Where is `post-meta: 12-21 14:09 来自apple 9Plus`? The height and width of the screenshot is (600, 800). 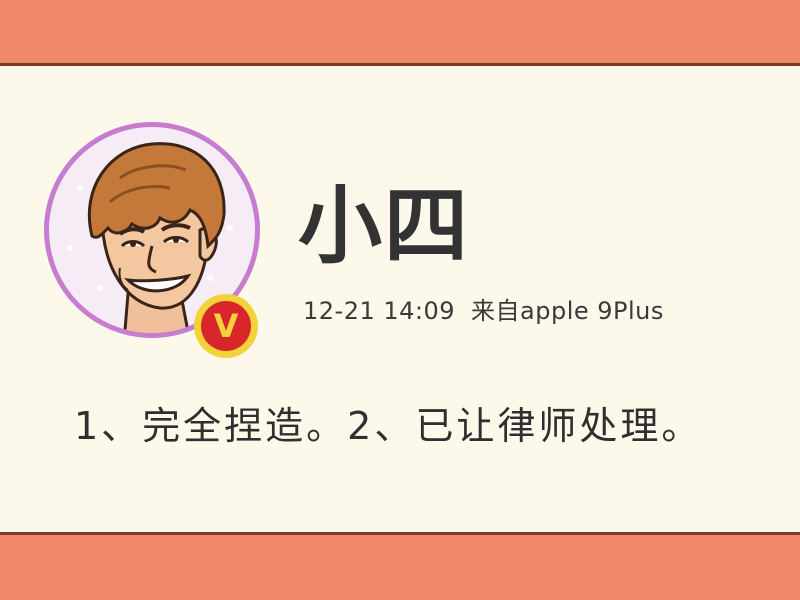
post-meta: 12-21 14:09 来自apple 9Plus is located at coordinates (483, 311).